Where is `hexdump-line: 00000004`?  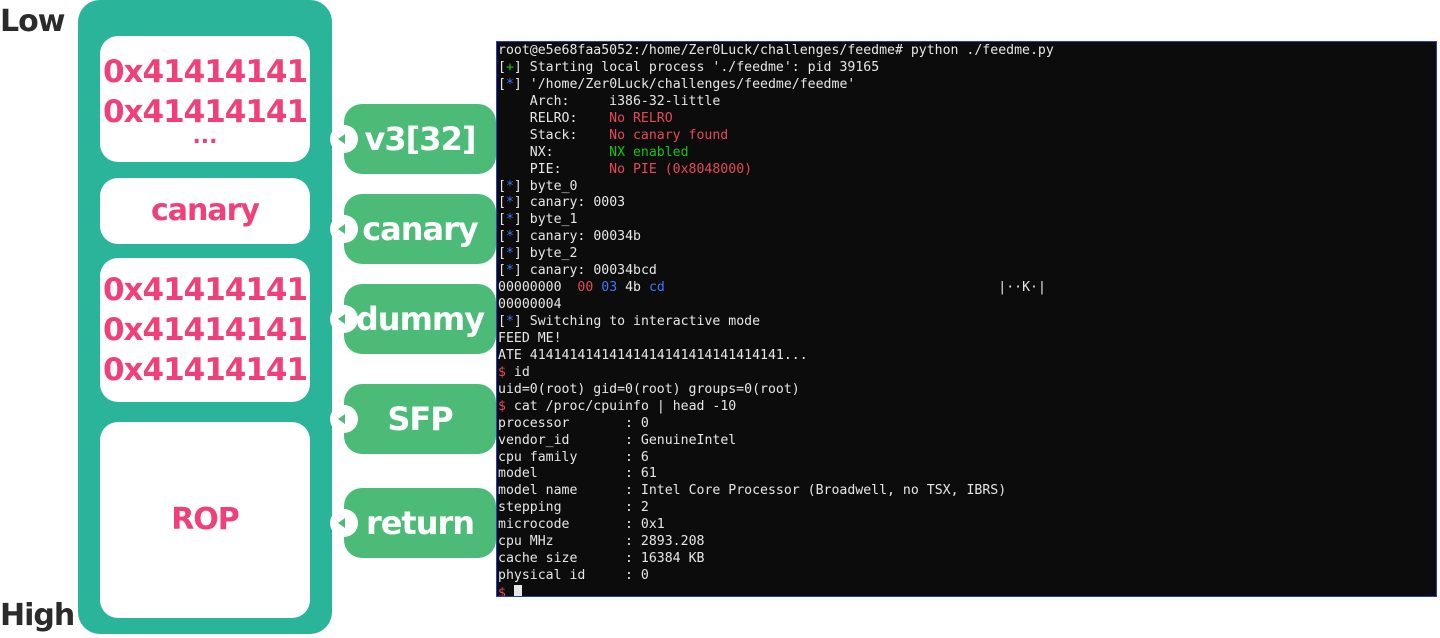 hexdump-line: 00000004 is located at coordinates (530, 305).